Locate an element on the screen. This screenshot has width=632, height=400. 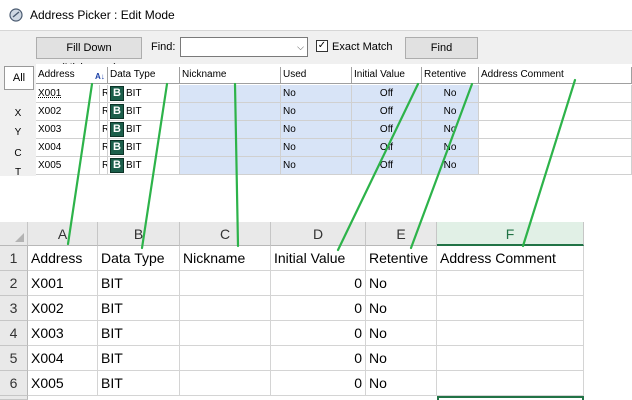
row-header: 6 is located at coordinates (14, 383).